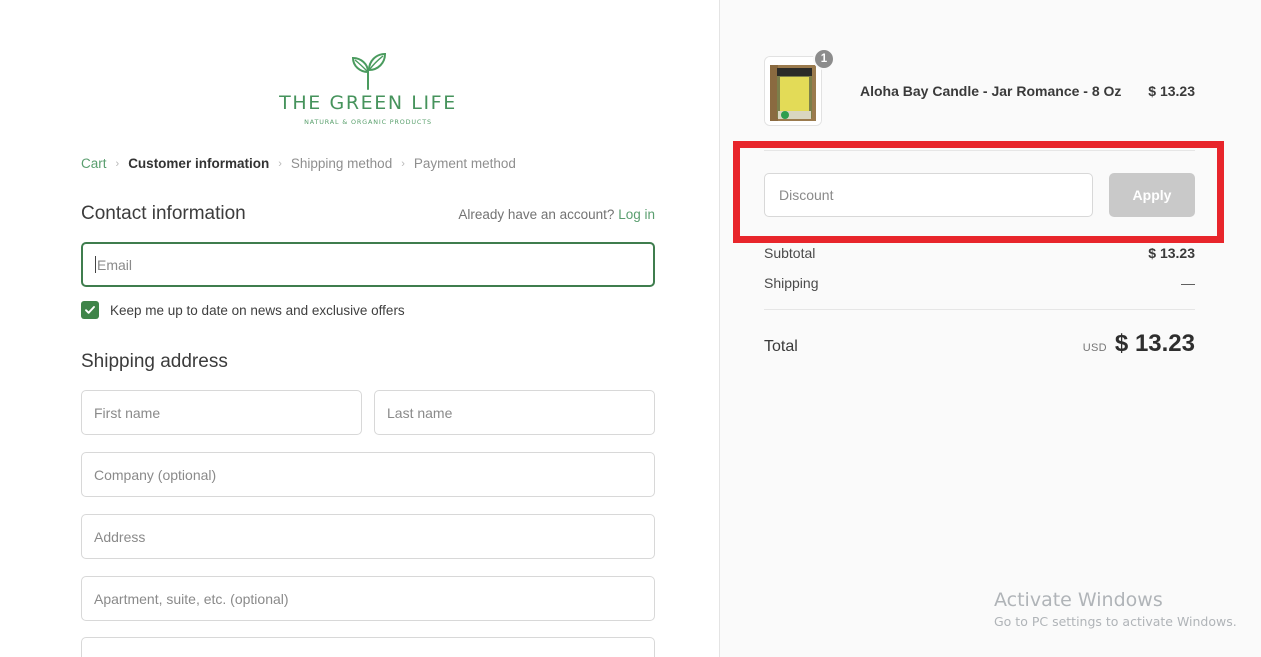 The image size is (1261, 657). What do you see at coordinates (514, 412) in the screenshot?
I see `last-name-field: Last name` at bounding box center [514, 412].